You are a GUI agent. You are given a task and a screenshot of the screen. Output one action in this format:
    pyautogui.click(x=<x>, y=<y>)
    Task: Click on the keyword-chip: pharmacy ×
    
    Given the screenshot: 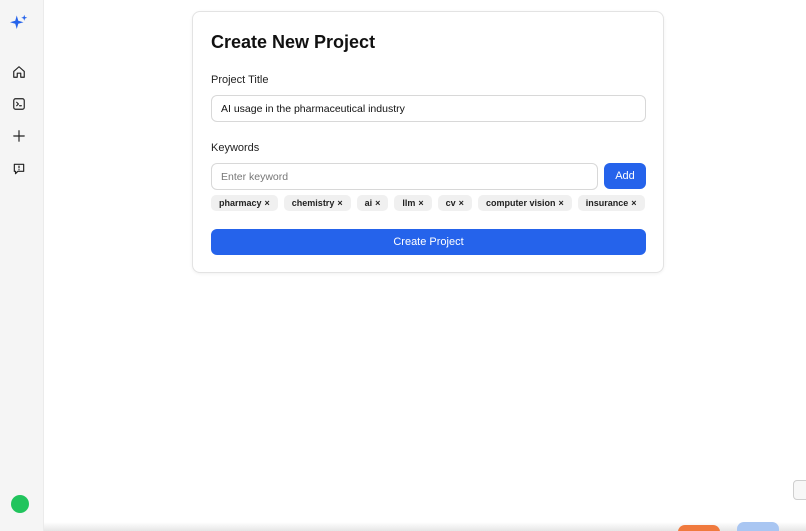 What is the action you would take?
    pyautogui.click(x=244, y=203)
    